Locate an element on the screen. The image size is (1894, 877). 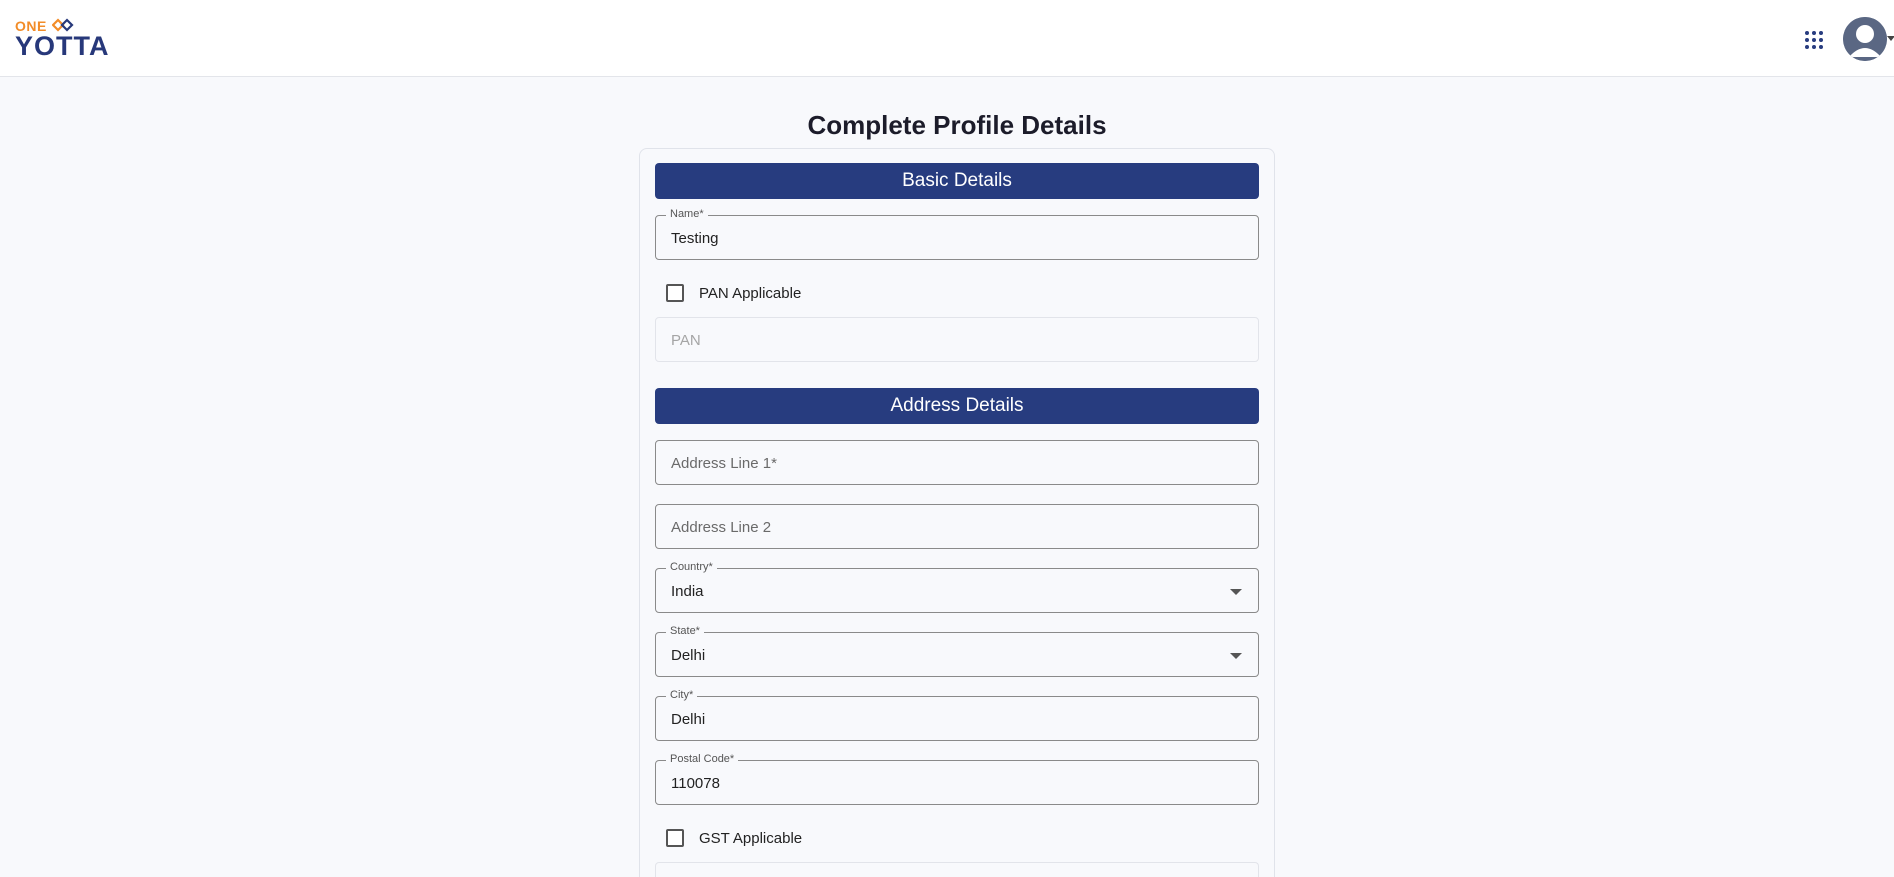
gst-applicable-checkbox: GST Applicable is located at coordinates (734, 838).